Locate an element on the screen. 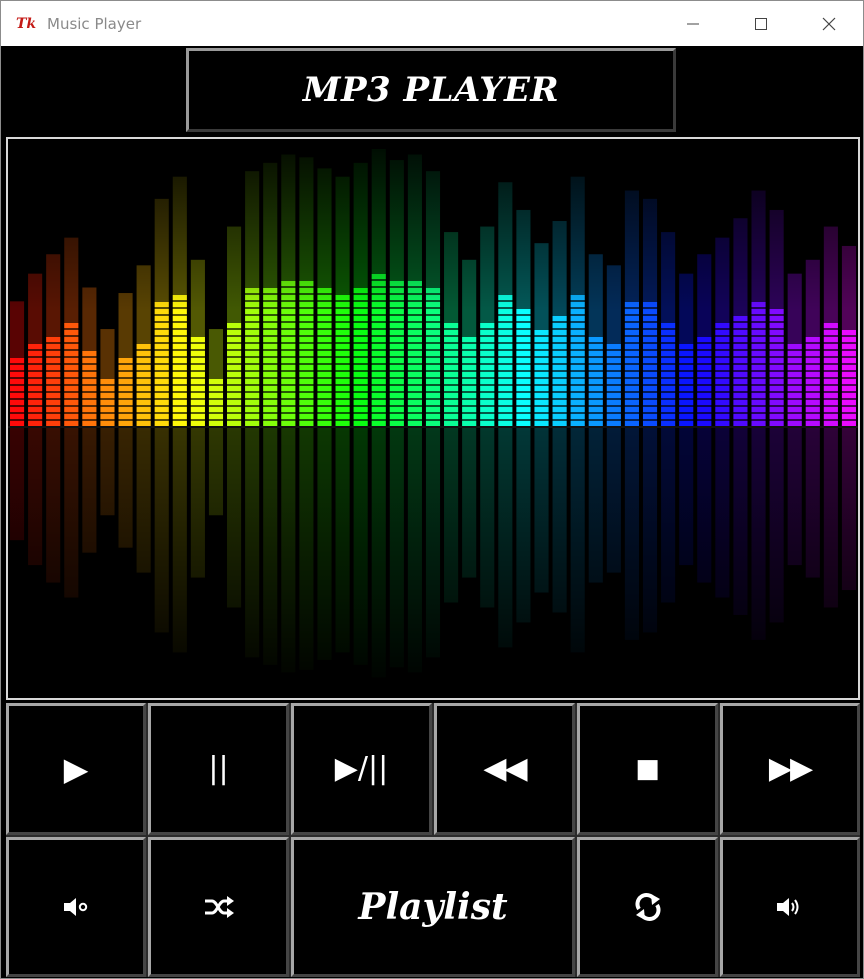  shuffle-button is located at coordinates (218, 907).